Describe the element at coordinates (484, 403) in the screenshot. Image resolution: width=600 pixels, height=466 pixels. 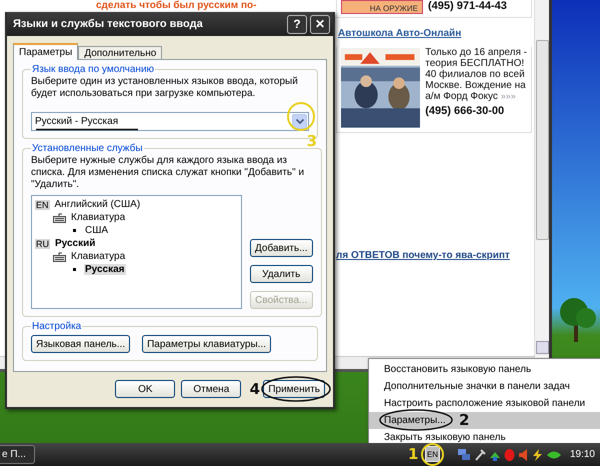
I see `menu-item: Настроить расположение языковой панели` at that location.